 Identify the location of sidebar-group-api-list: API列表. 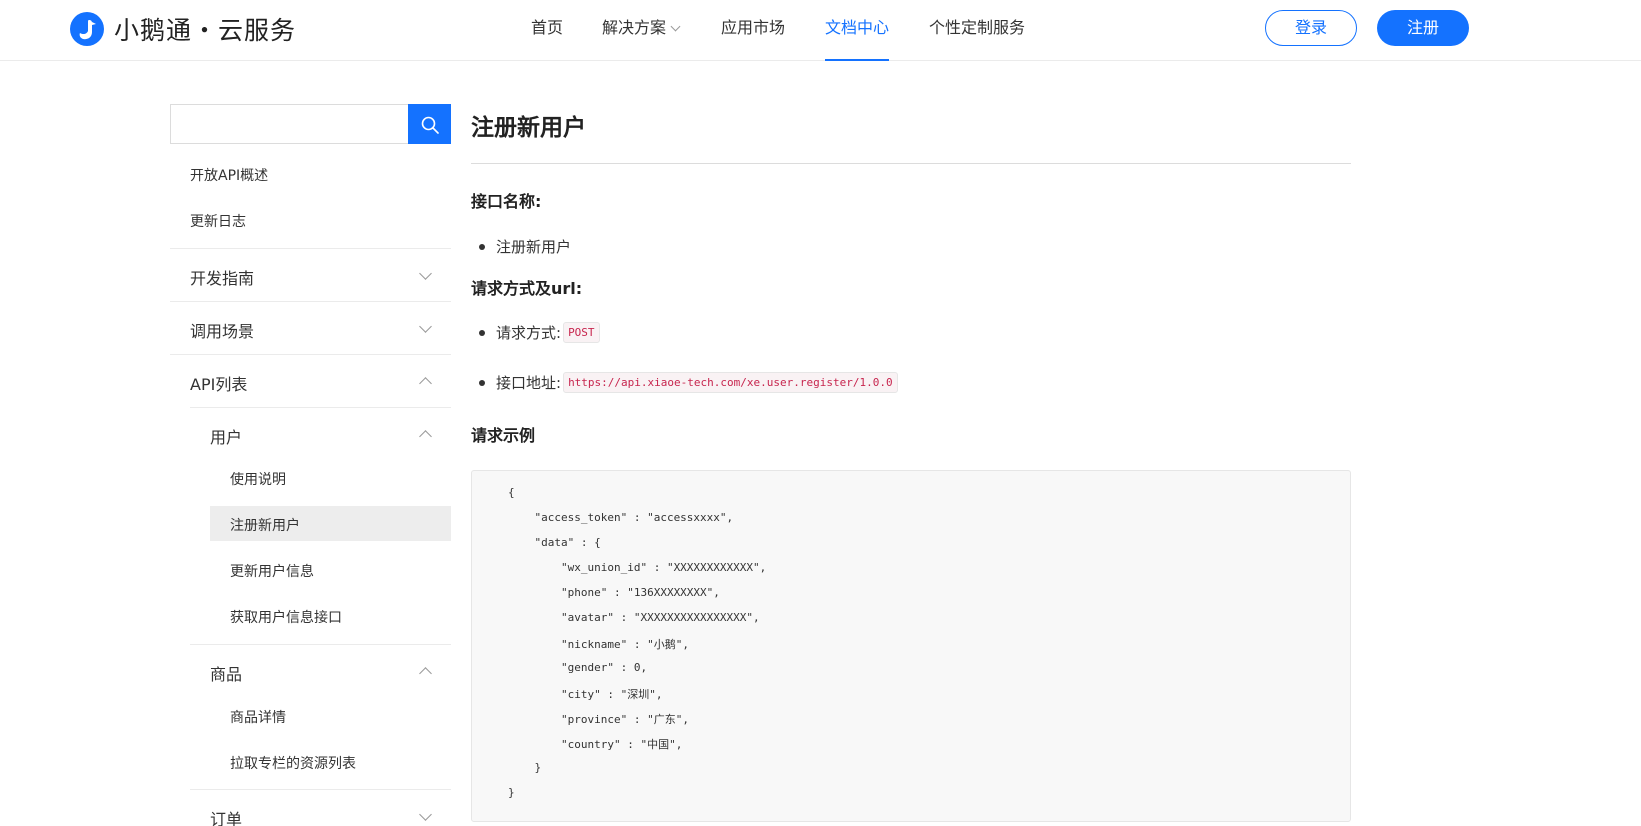
(218, 383).